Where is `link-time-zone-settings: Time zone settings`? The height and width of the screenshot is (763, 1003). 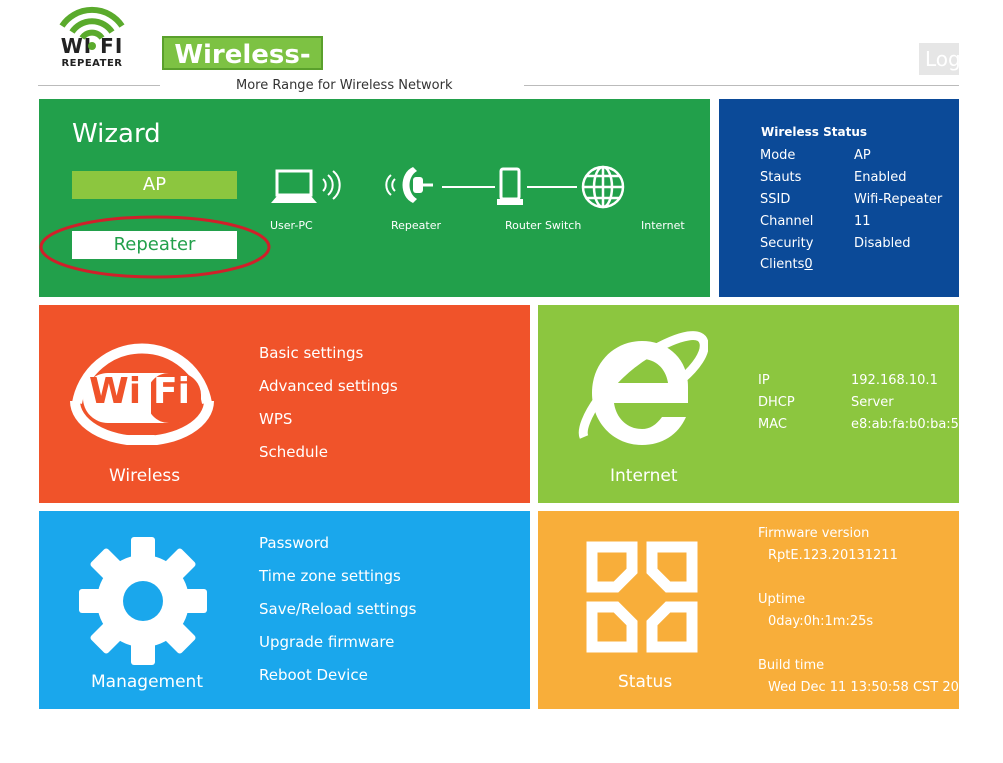
link-time-zone-settings: Time zone settings is located at coordinates (330, 576).